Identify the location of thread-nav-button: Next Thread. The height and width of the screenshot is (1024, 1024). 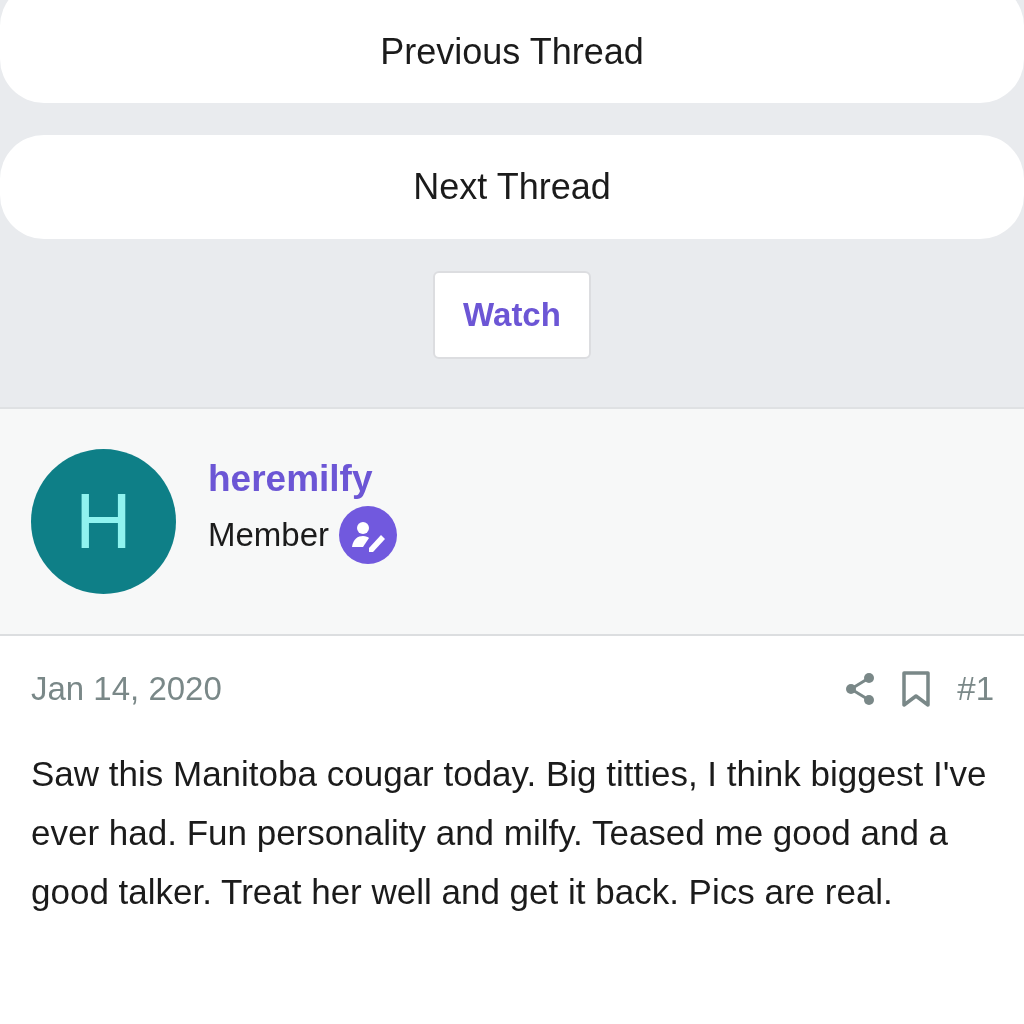
(512, 187).